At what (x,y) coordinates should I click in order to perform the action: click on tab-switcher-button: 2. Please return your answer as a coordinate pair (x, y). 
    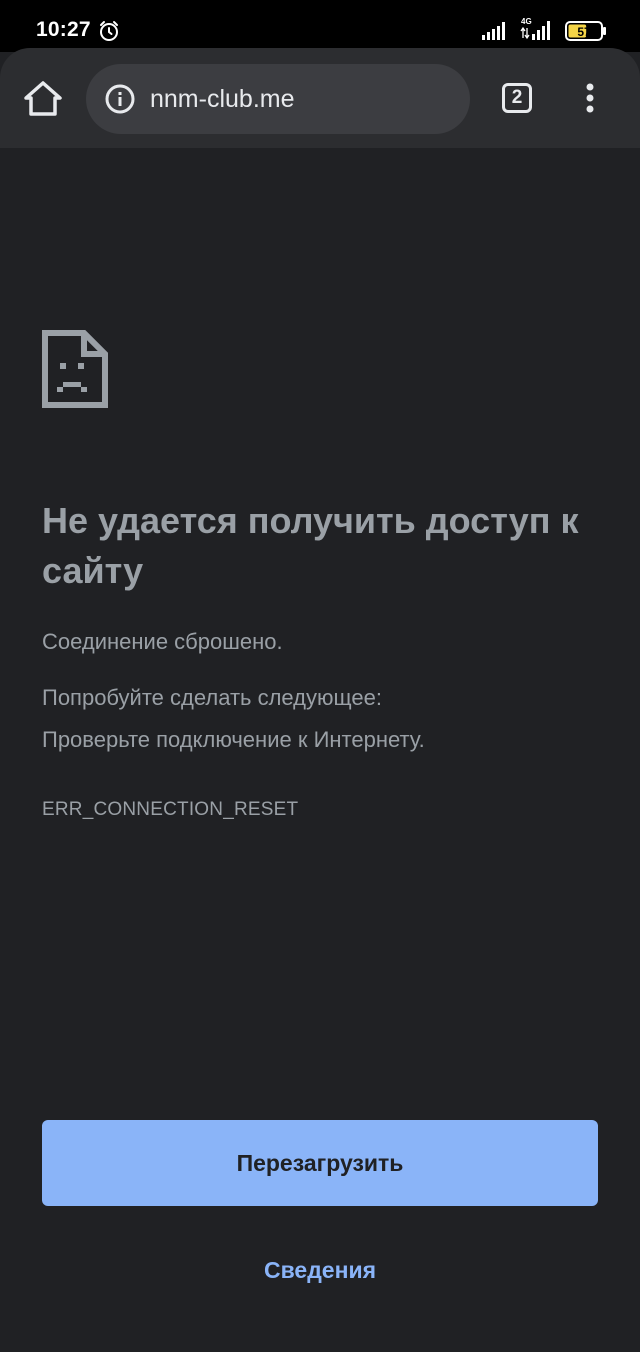
    Looking at the image, I should click on (517, 98).